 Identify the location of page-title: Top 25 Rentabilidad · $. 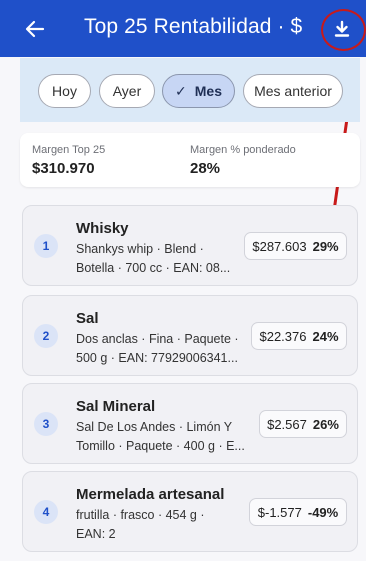
(193, 26).